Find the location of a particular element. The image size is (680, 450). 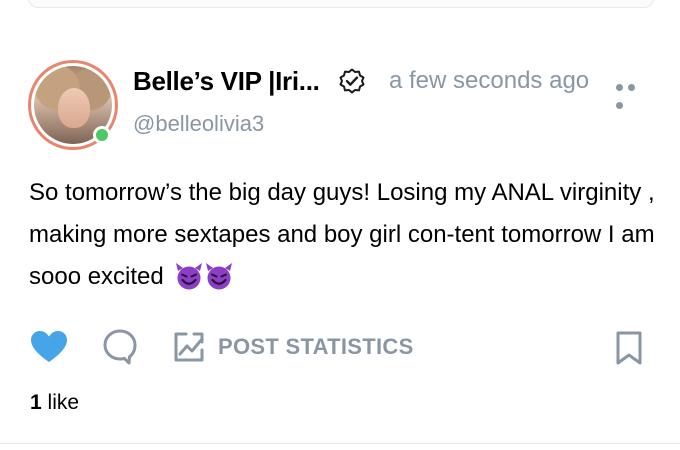

heart-icon is located at coordinates (49, 347).